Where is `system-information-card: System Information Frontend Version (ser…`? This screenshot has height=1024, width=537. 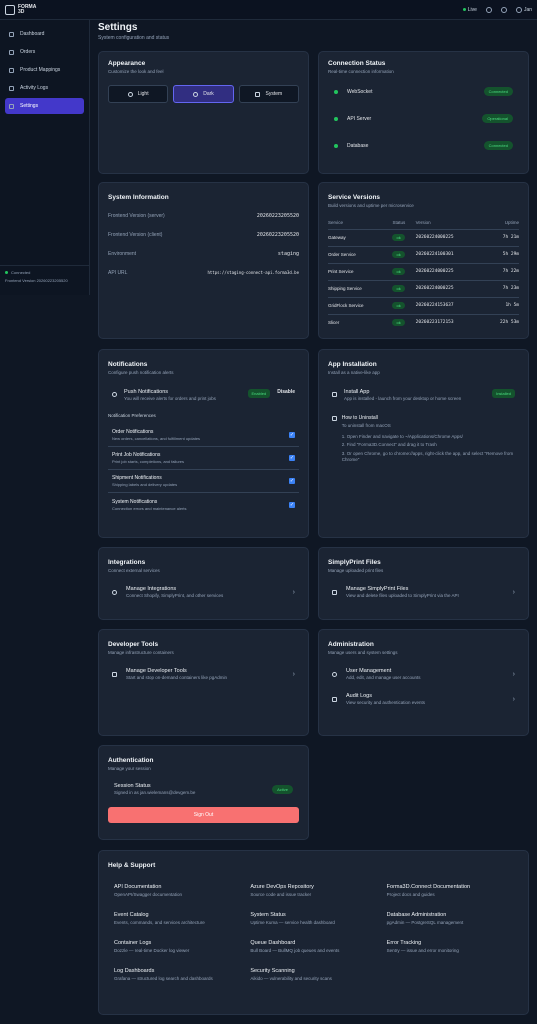 system-information-card: System Information Frontend Version (ser… is located at coordinates (203, 260).